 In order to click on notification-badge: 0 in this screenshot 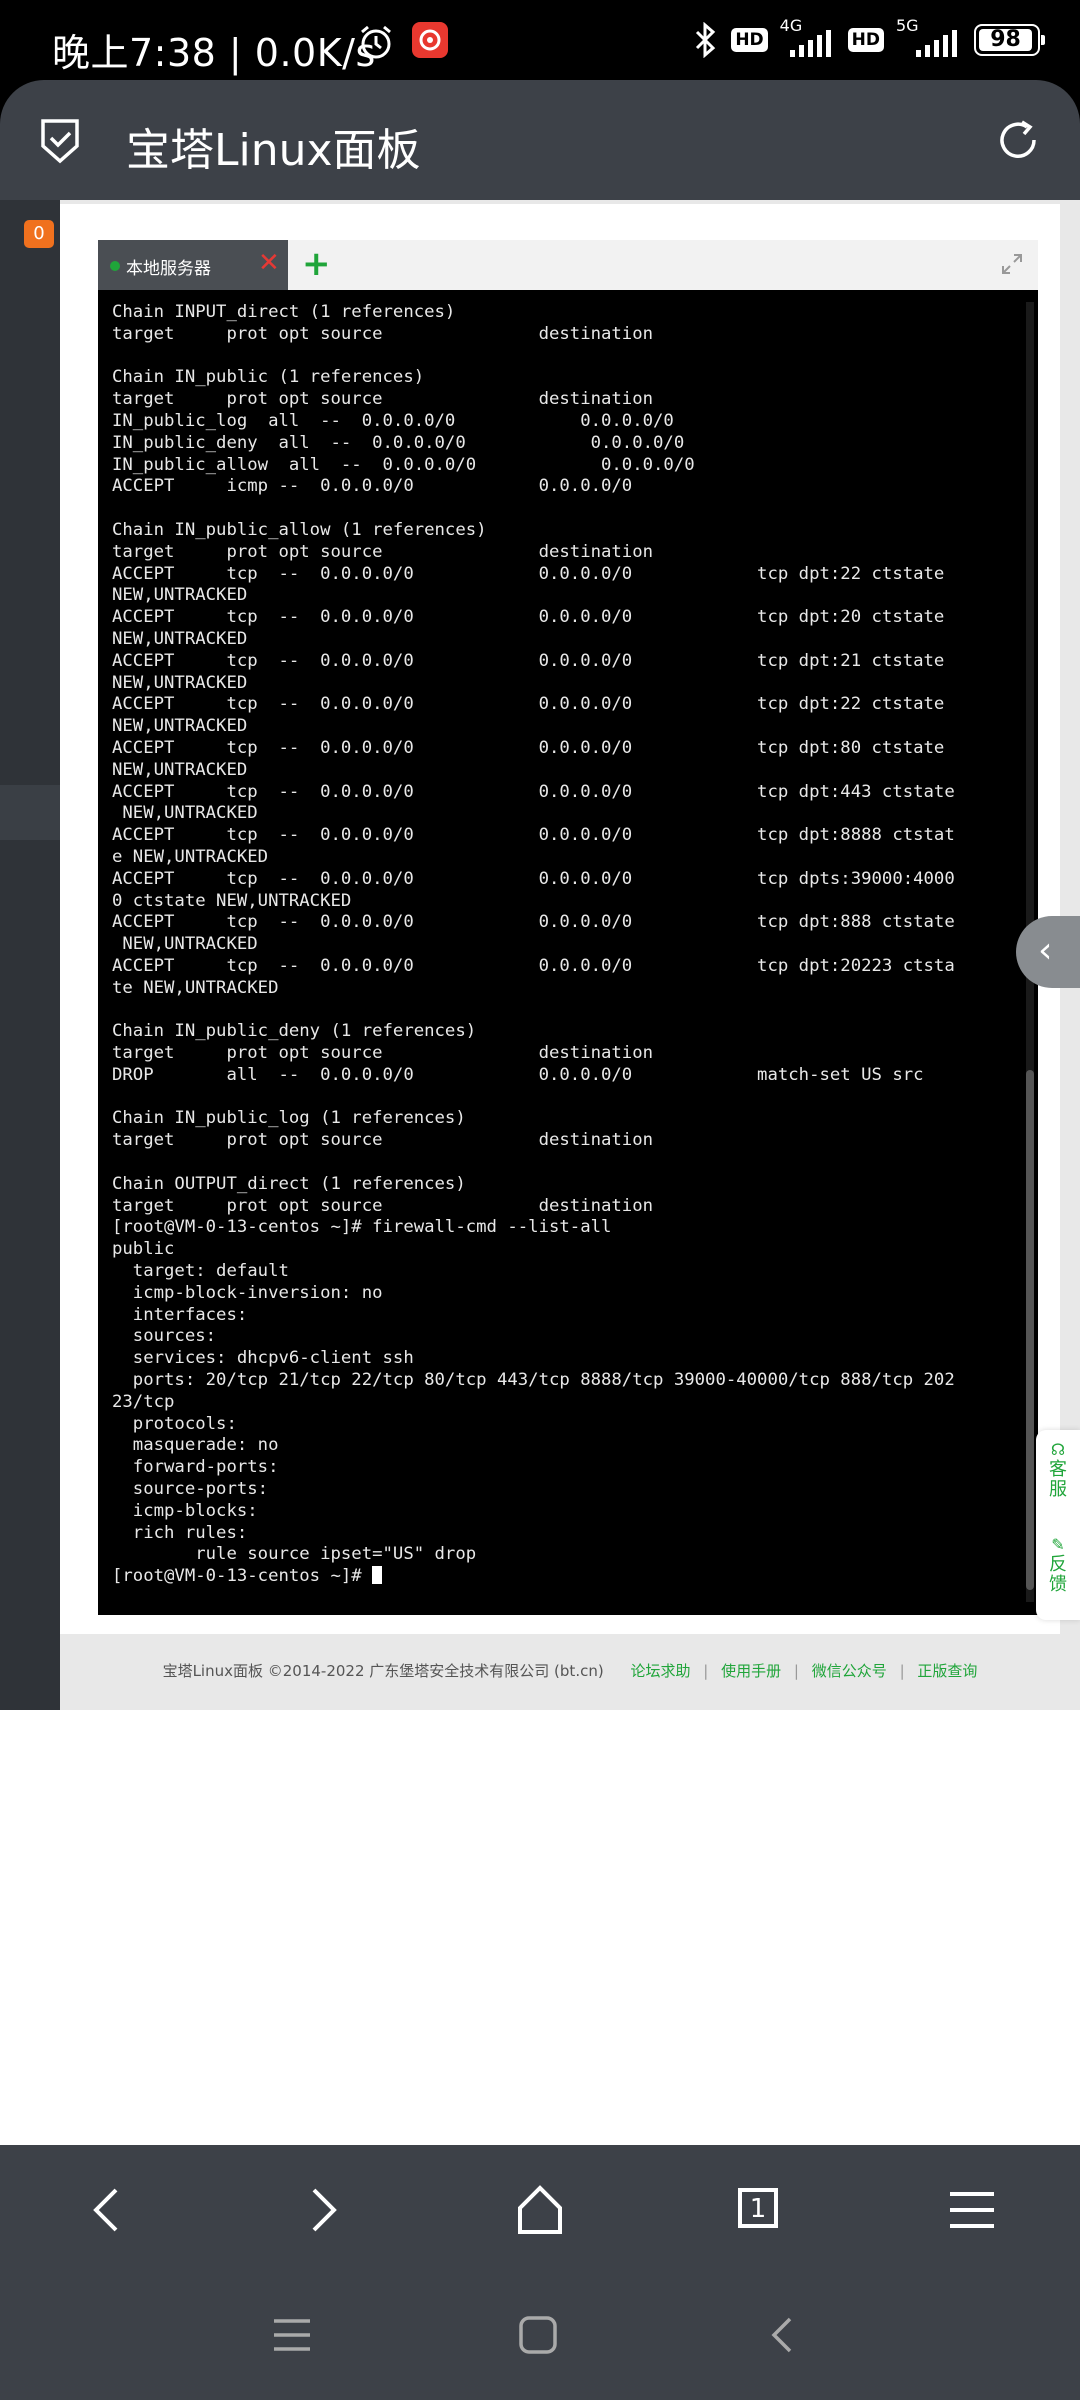, I will do `click(39, 234)`.